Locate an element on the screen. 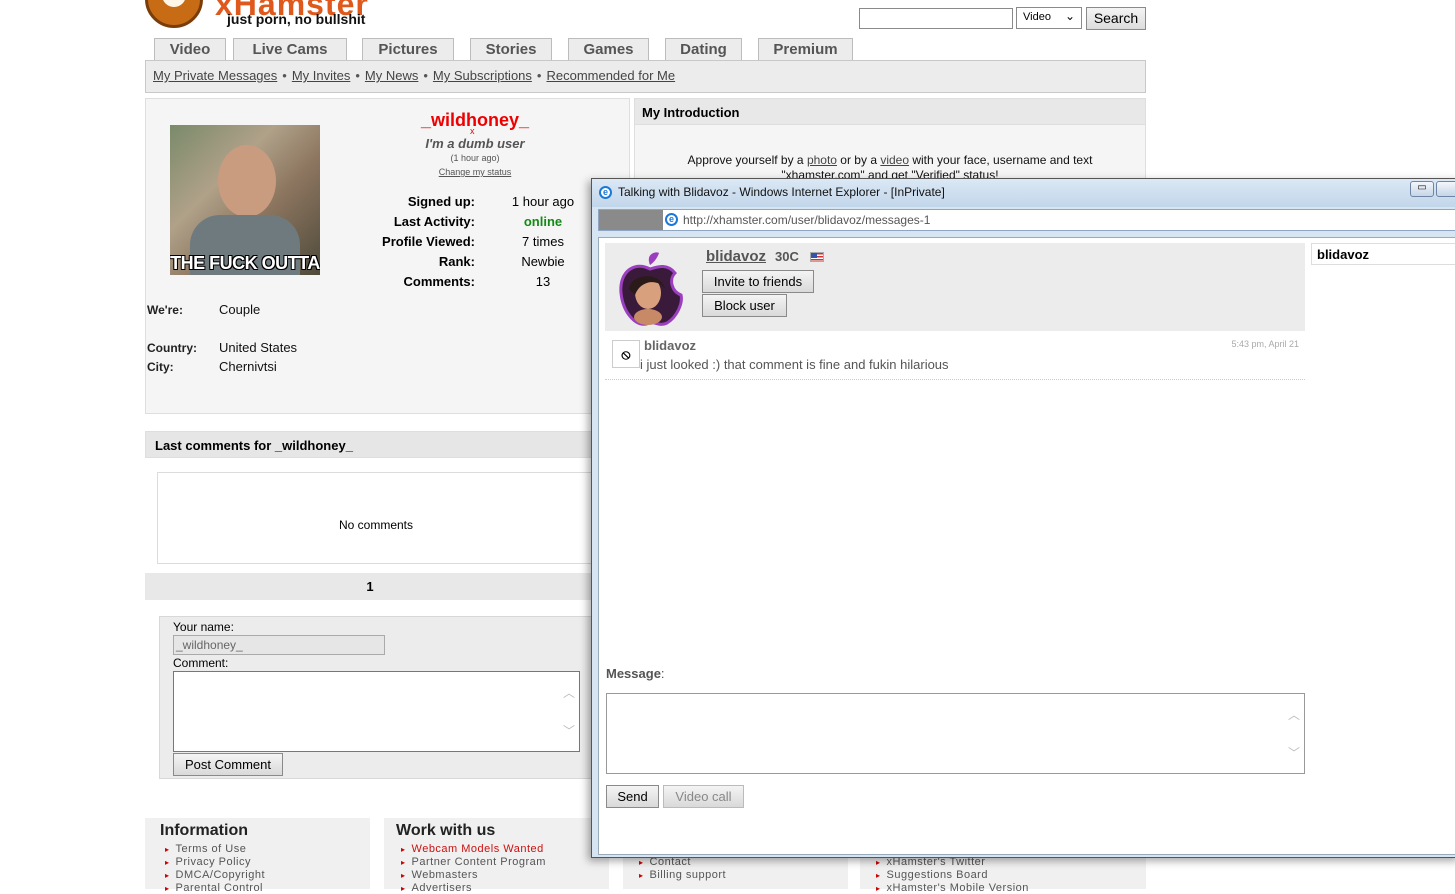 The width and height of the screenshot is (1455, 894). info-label-were: We're: is located at coordinates (165, 310).